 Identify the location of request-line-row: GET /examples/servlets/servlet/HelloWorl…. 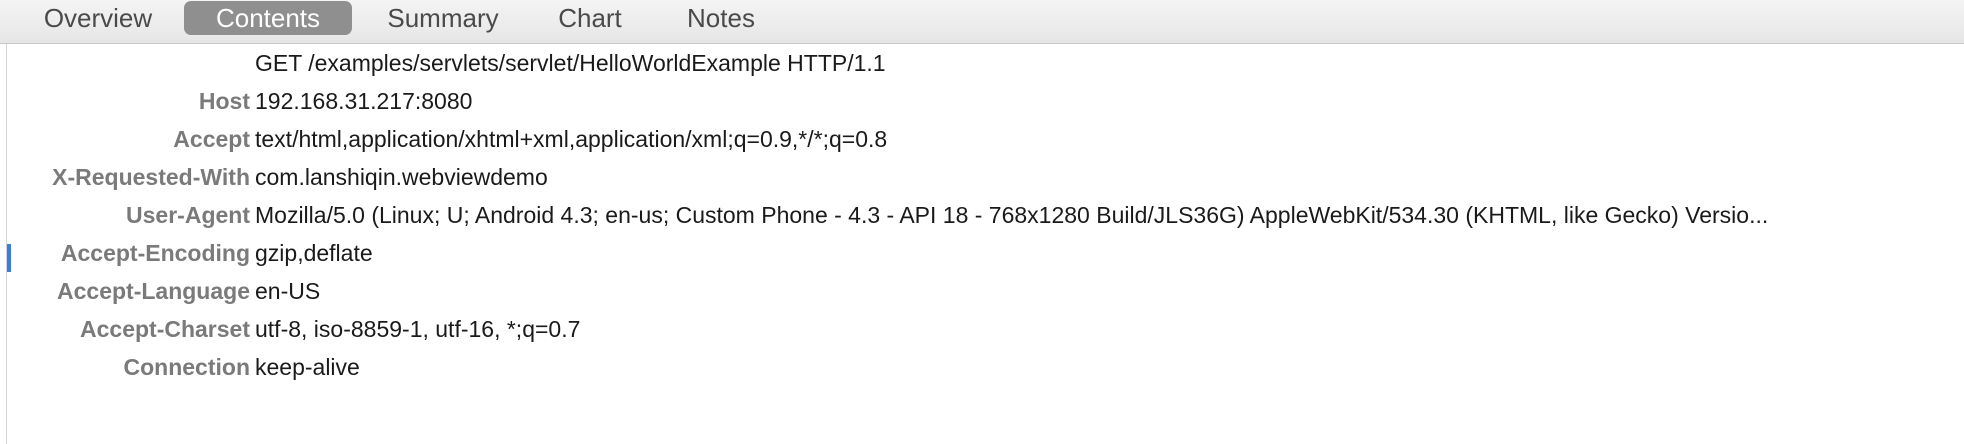
(985, 63).